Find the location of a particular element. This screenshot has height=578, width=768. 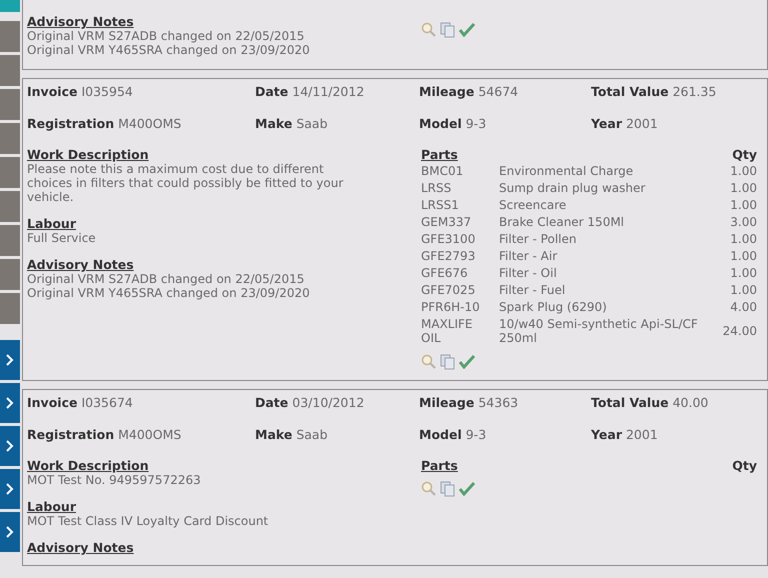

sidebar-accent-tab is located at coordinates (10, 6).